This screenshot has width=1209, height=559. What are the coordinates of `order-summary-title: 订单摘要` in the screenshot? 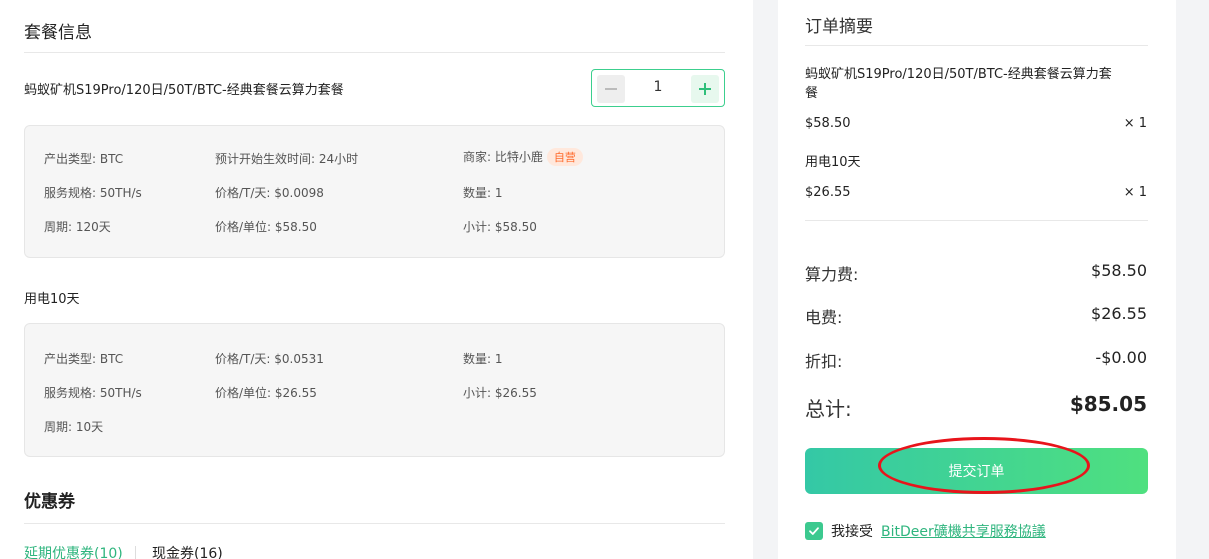 It's located at (839, 27).